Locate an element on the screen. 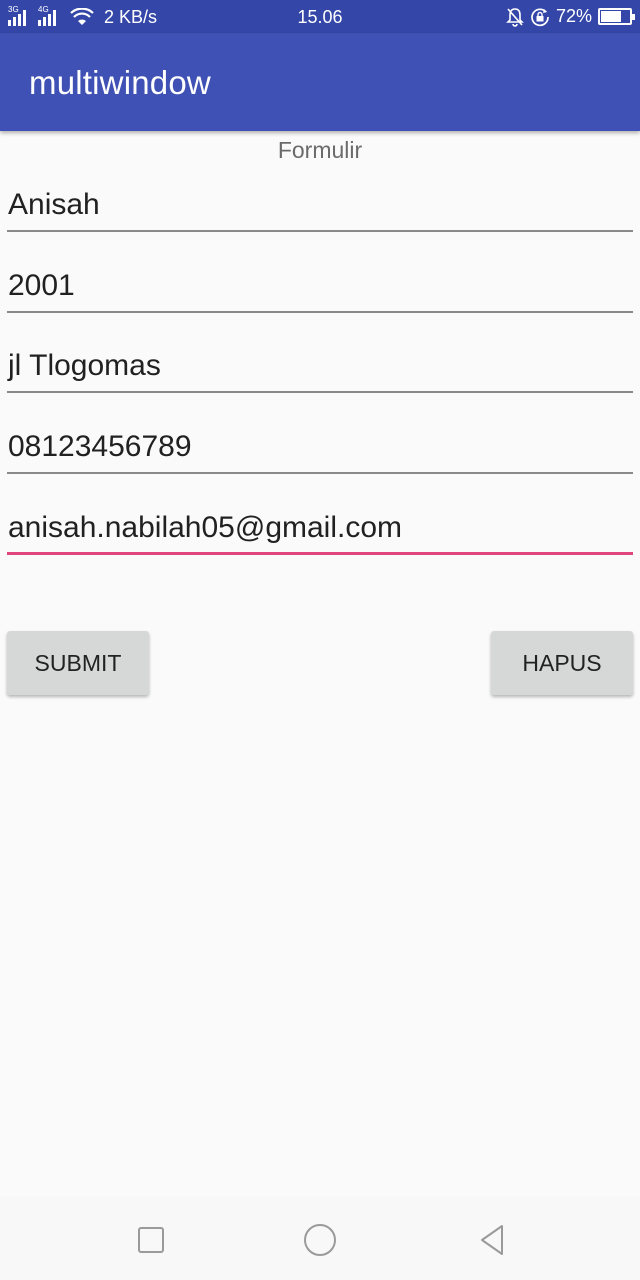  recent-apps-button is located at coordinates (151, 1240).